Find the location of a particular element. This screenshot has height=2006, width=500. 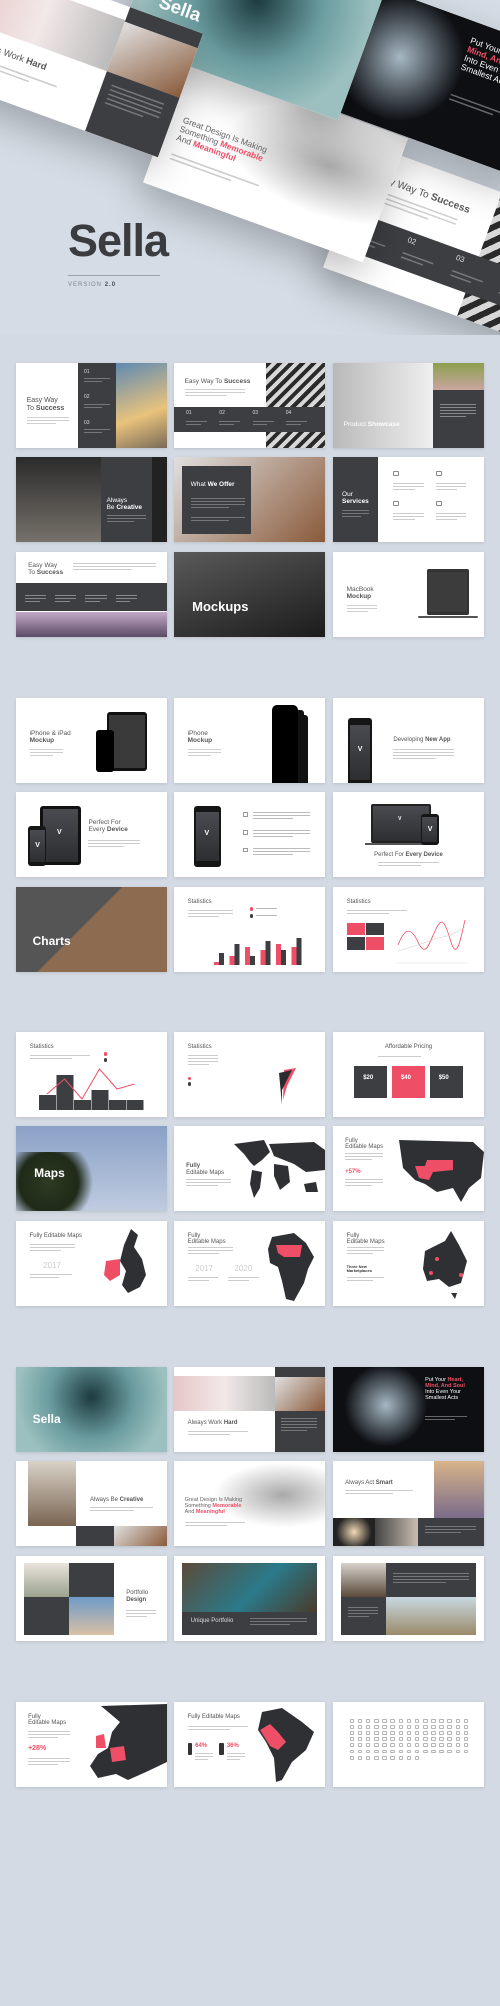

slide-thumbnail: Always Work Hard is located at coordinates (249, 1409).